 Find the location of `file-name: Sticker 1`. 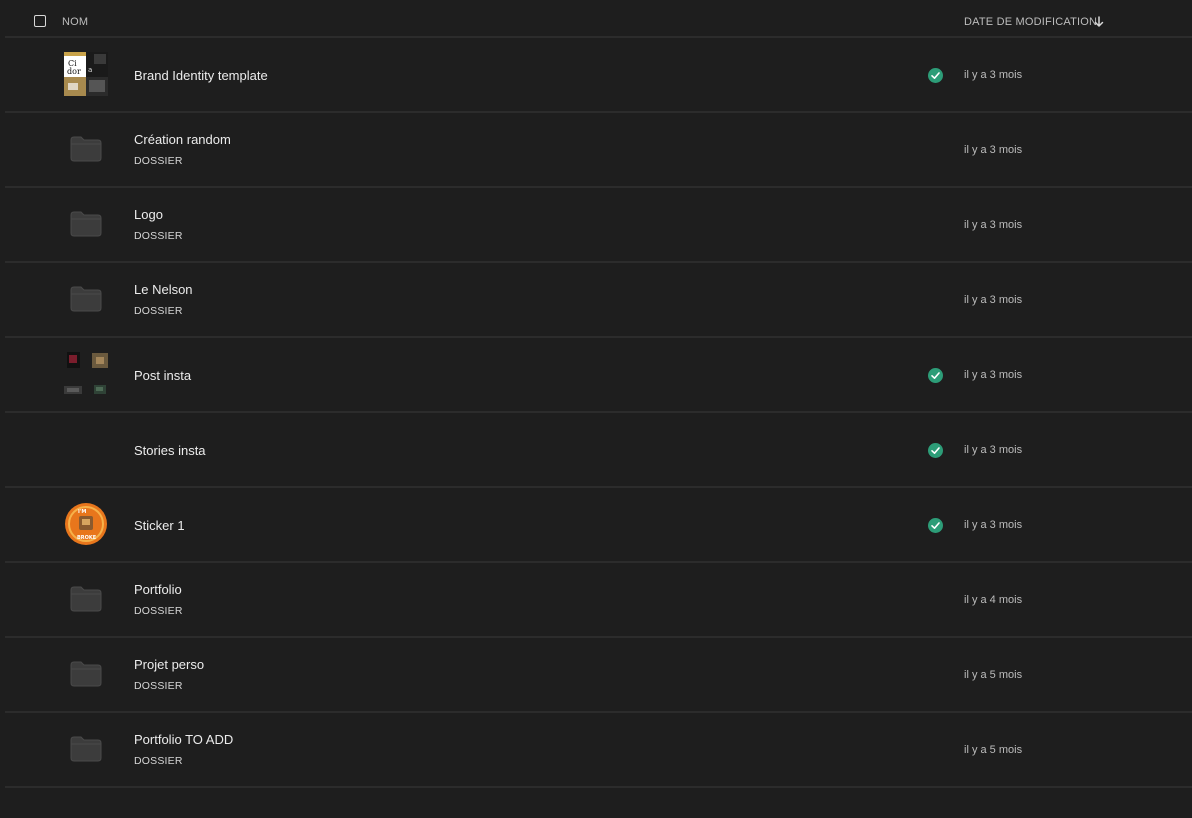

file-name: Sticker 1 is located at coordinates (159, 525).